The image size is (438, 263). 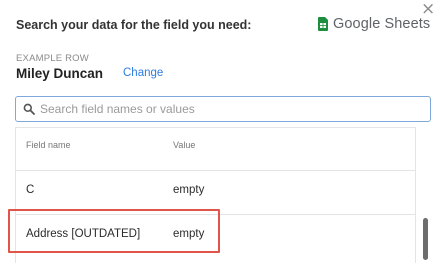 I want to click on source-badge: Google Sheets, so click(x=374, y=24).